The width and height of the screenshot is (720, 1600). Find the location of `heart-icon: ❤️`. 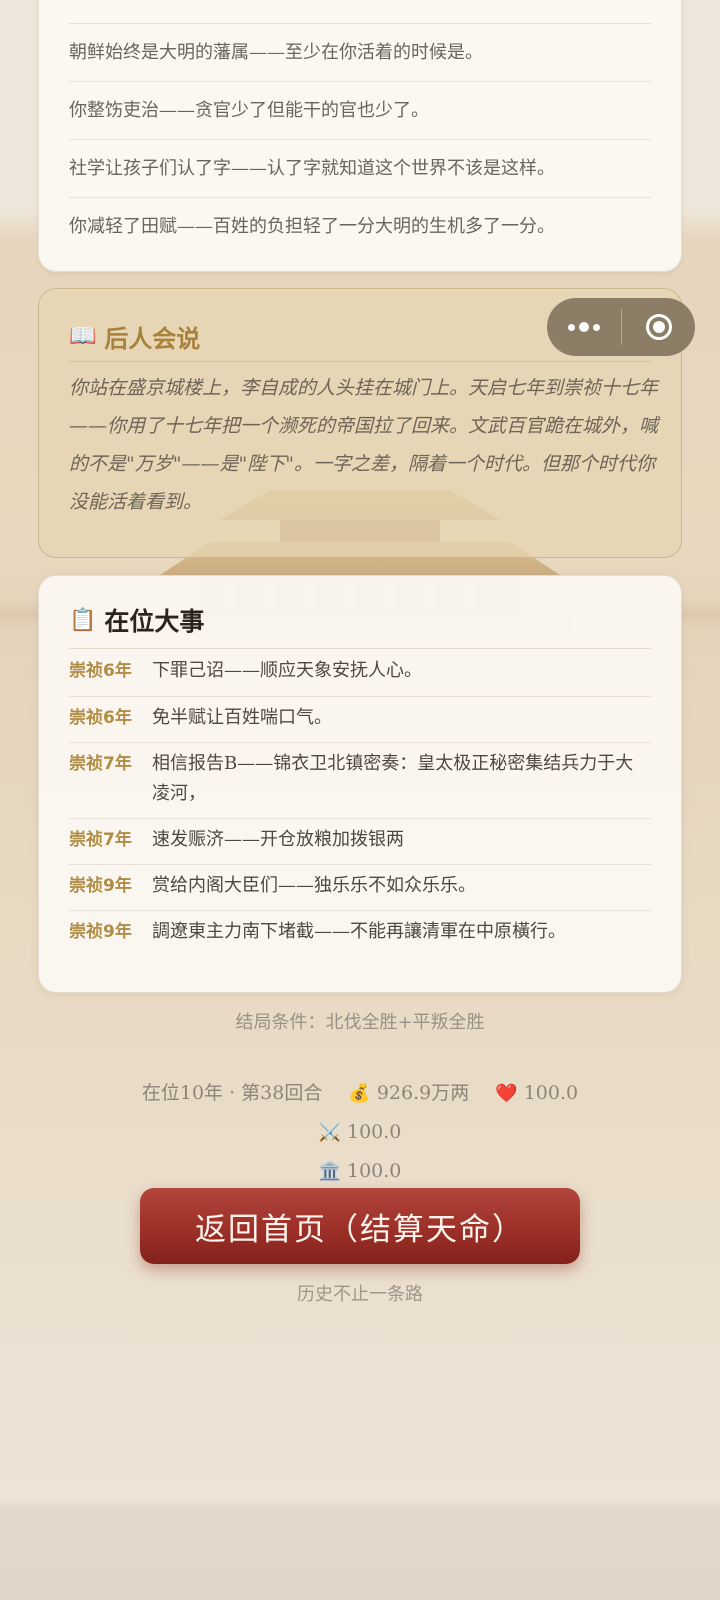

heart-icon: ❤️ is located at coordinates (506, 1093).